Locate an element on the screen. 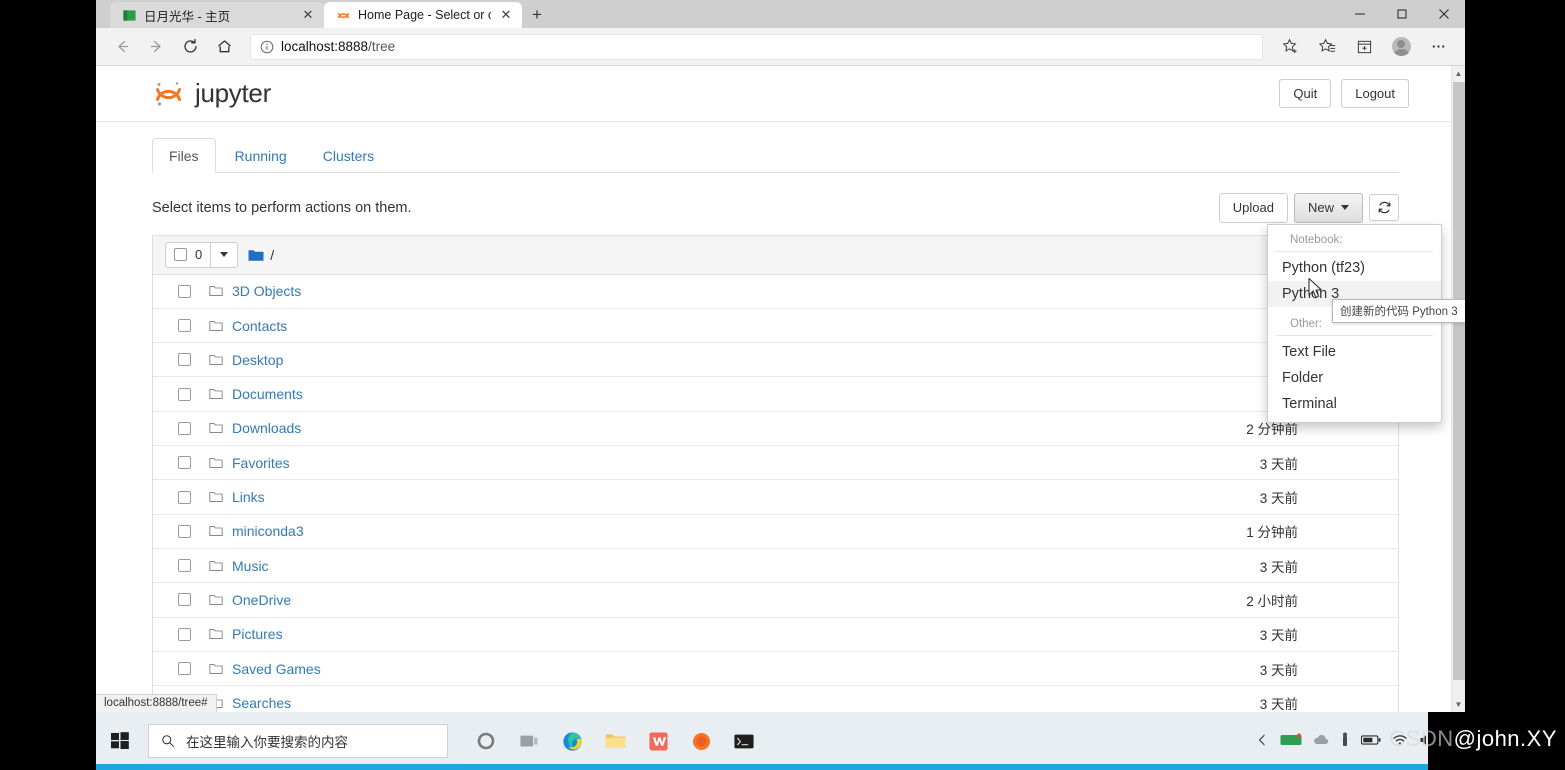 Image resolution: width=1565 pixels, height=770 pixels. wps-icon is located at coordinates (658, 741).